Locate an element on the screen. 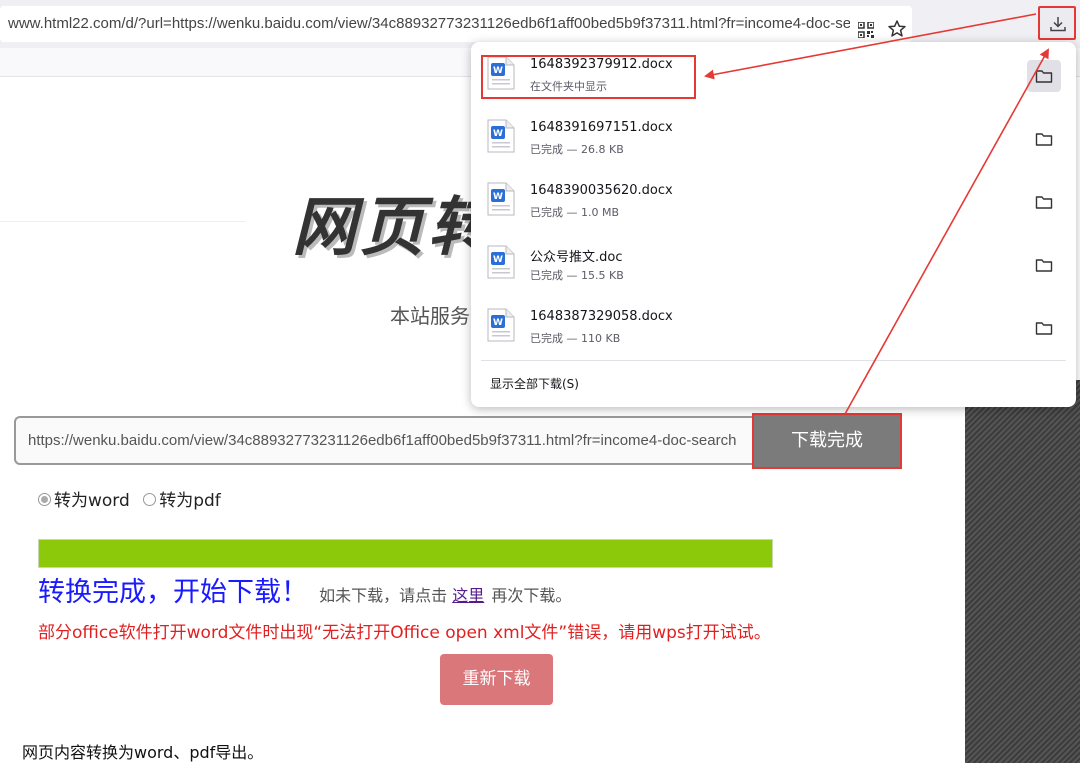  decorative-strip is located at coordinates (1022, 571).